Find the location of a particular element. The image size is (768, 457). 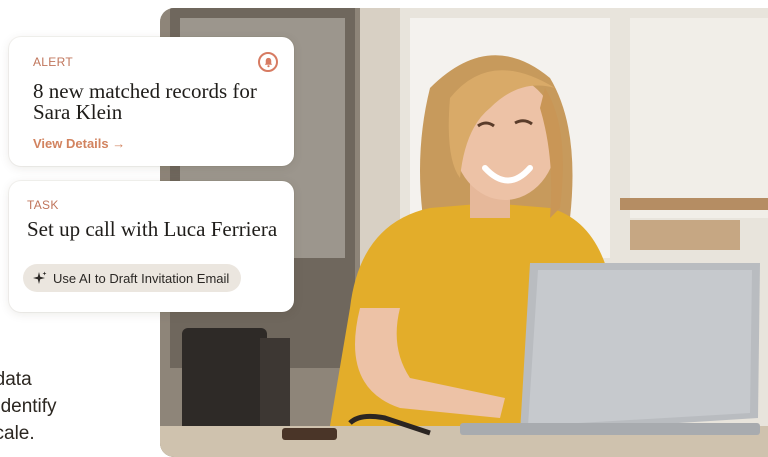

bell-icon is located at coordinates (268, 62).